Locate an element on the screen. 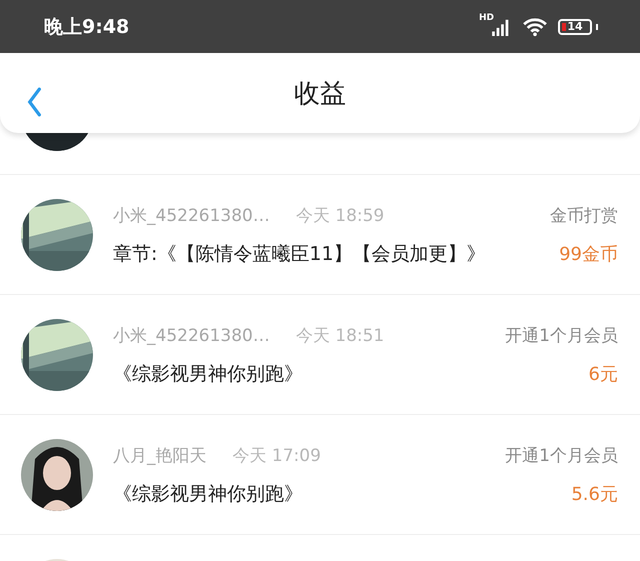 Image resolution: width=640 pixels, height=561 pixels. income-amount: 5.6元 is located at coordinates (594, 494).